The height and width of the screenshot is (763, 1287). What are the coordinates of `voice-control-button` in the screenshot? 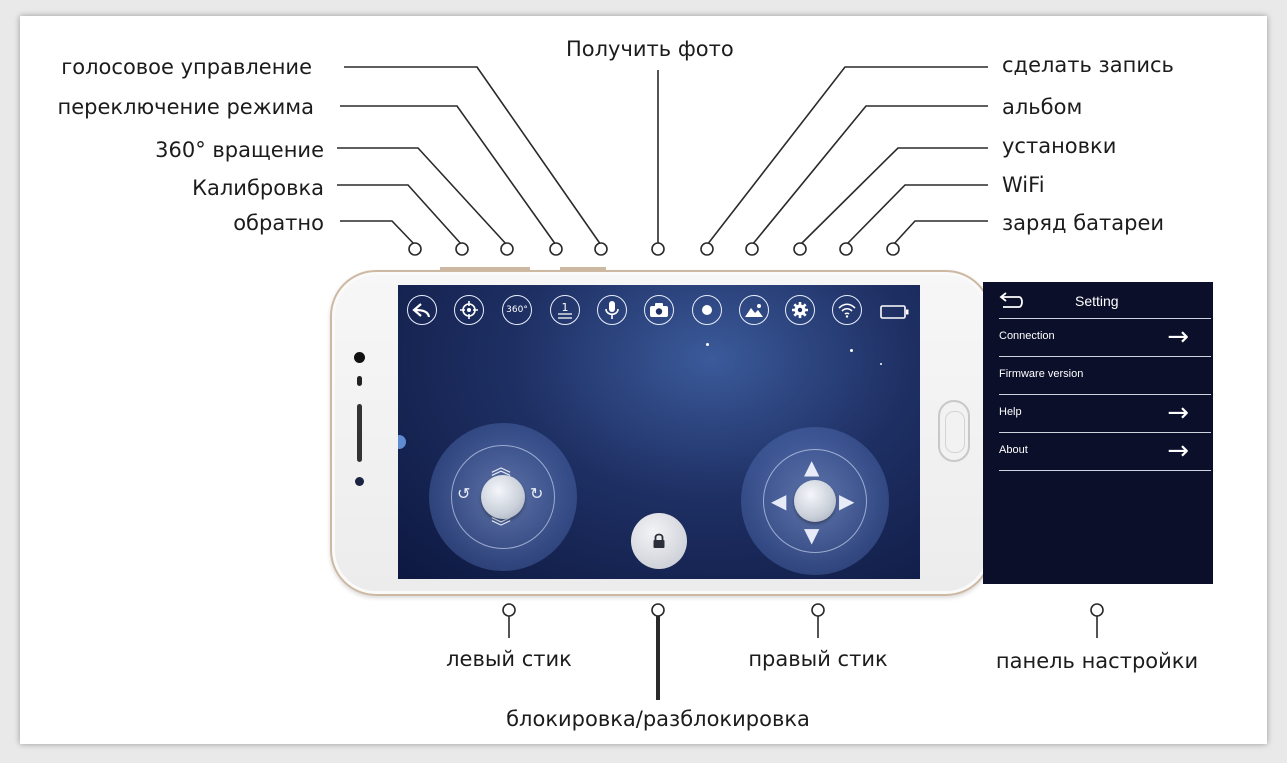 It's located at (612, 310).